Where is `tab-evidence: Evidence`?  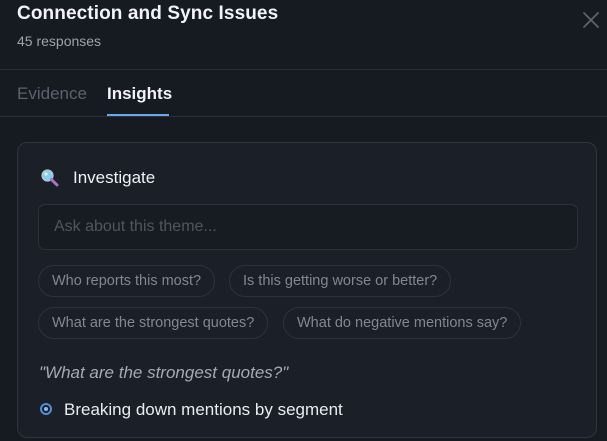
tab-evidence: Evidence is located at coordinates (52, 94).